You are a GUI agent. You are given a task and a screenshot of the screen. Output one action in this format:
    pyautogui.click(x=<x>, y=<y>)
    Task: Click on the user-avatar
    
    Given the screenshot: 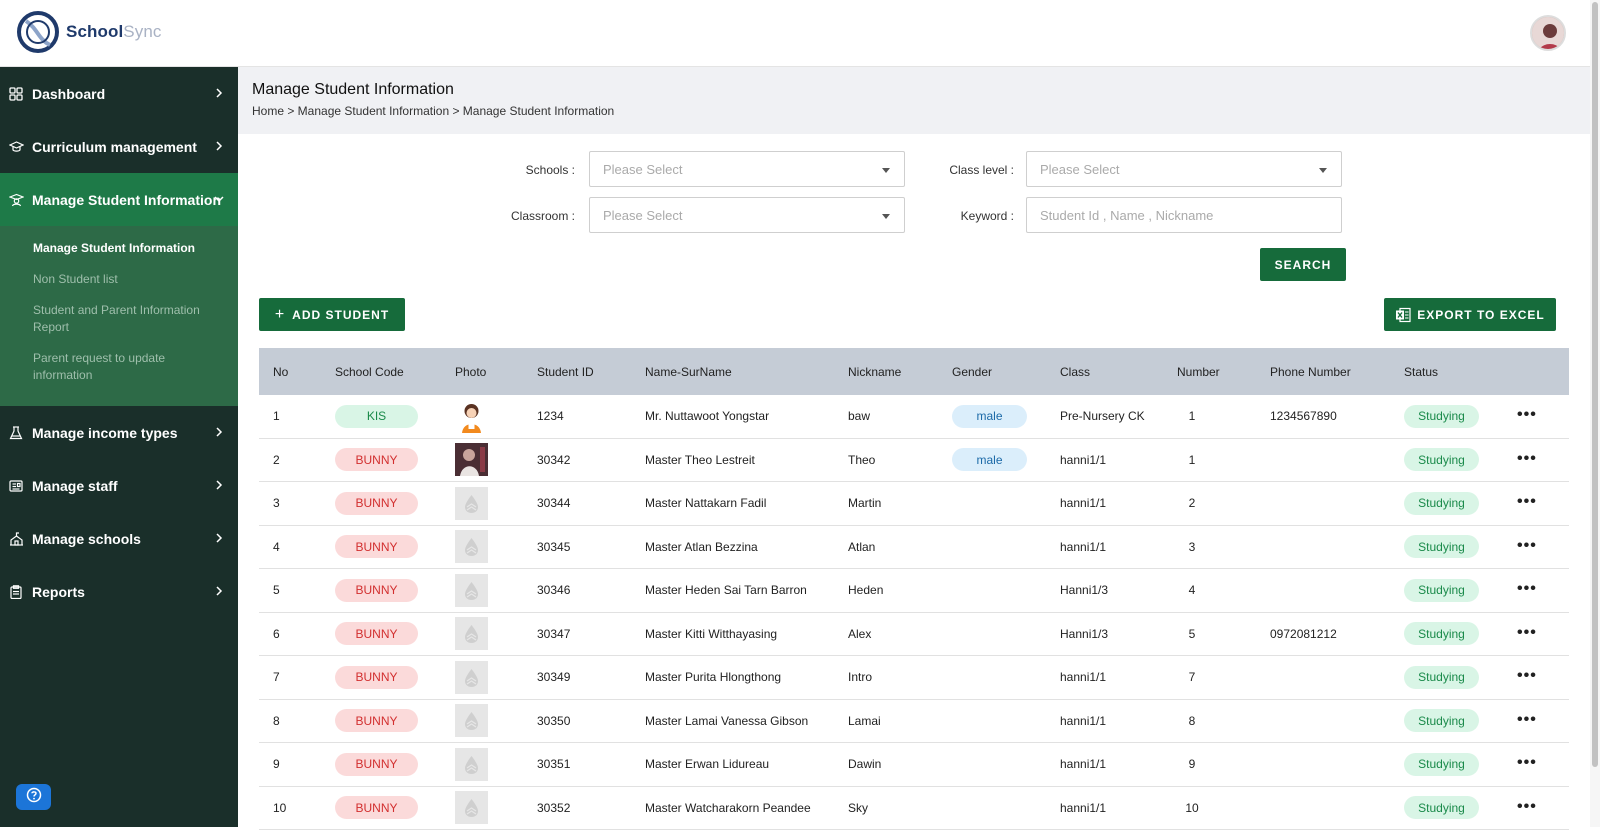 What is the action you would take?
    pyautogui.click(x=1548, y=33)
    